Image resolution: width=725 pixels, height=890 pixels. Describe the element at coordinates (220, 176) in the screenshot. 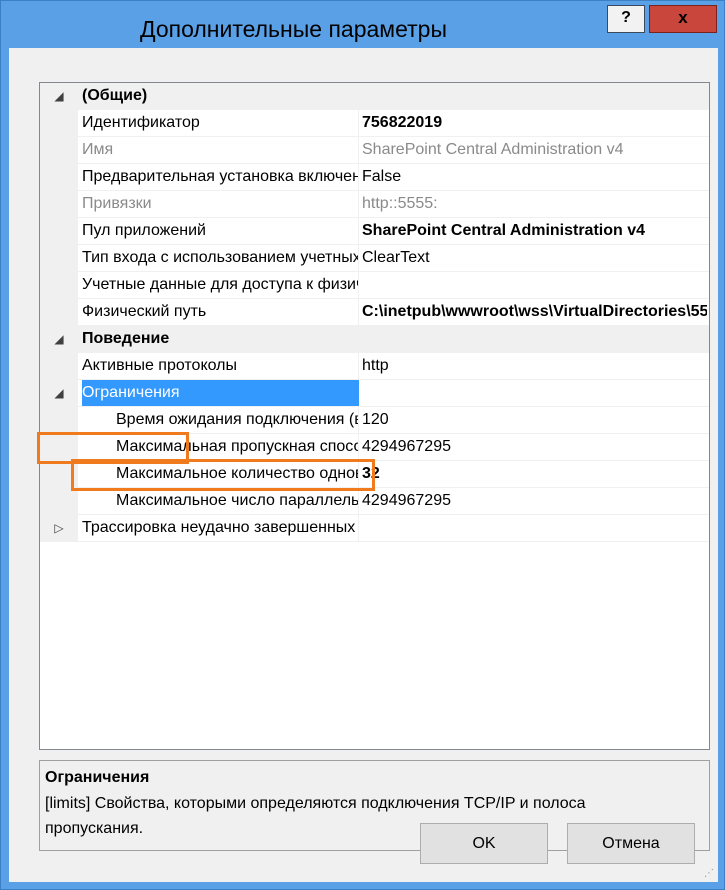

I see `property-name: Предварительная установка включена` at that location.